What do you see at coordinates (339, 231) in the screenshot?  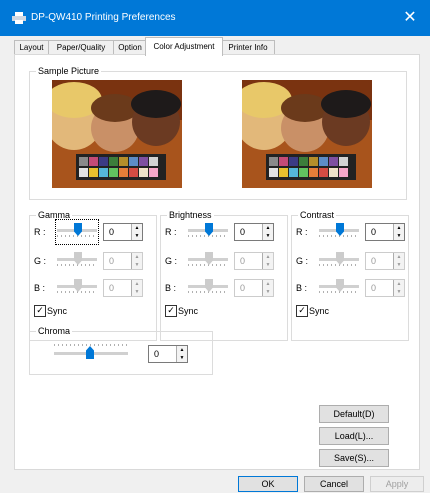 I see `contrast-r-slider` at bounding box center [339, 231].